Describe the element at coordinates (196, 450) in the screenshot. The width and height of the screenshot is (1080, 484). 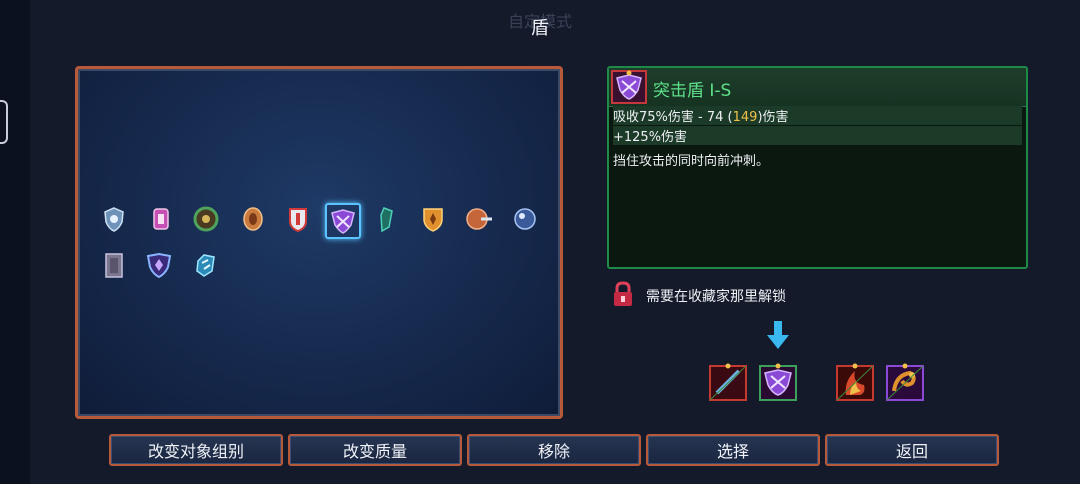
I see `change-group-button: 改变对象组别` at that location.